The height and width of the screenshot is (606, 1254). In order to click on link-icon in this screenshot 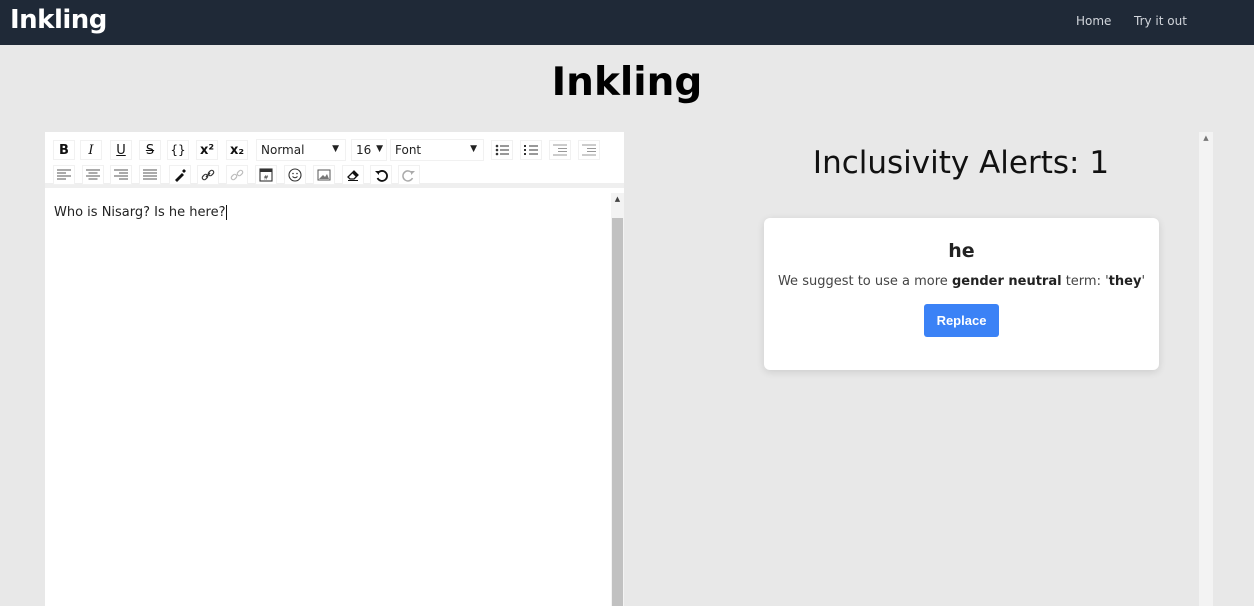, I will do `click(208, 175)`.